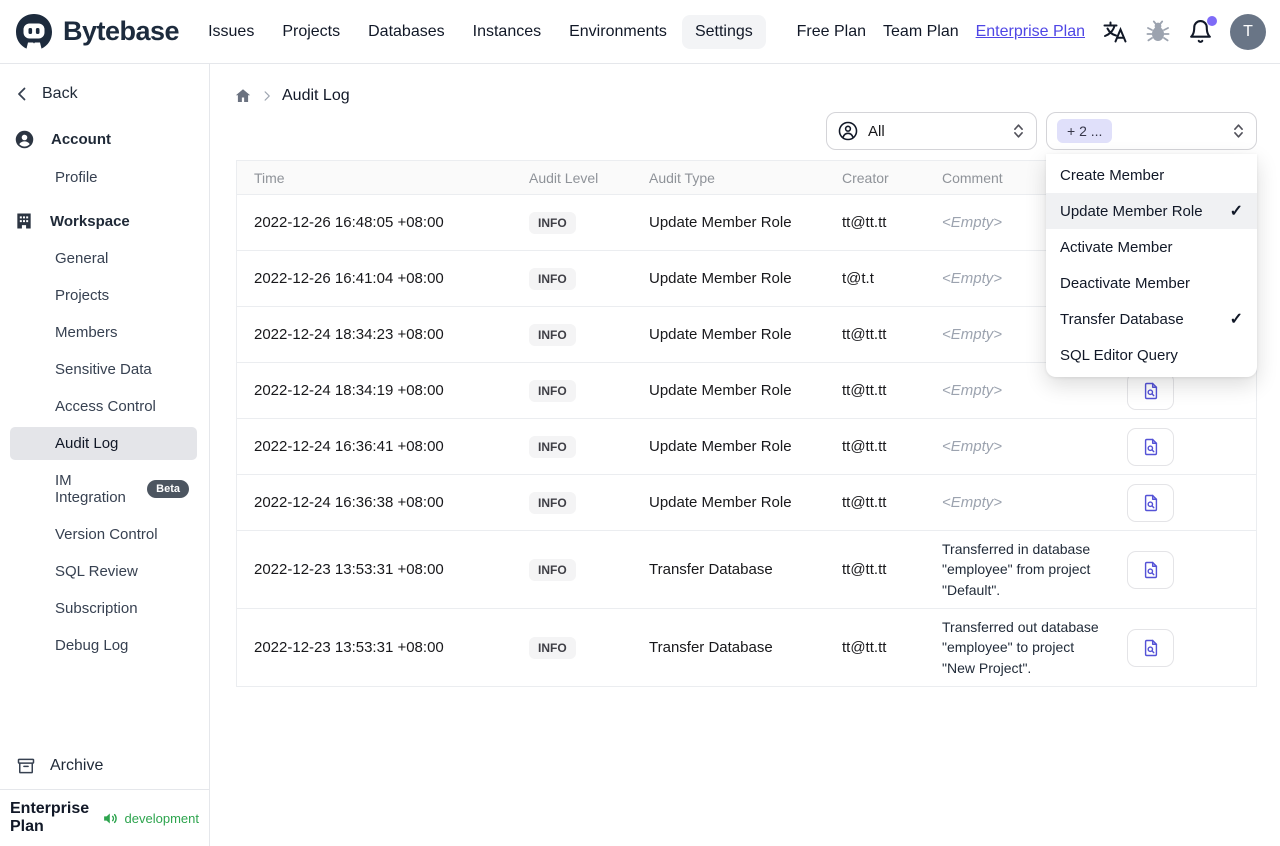 Image resolution: width=1280 pixels, height=846 pixels. I want to click on nav-issues: Issues, so click(231, 32).